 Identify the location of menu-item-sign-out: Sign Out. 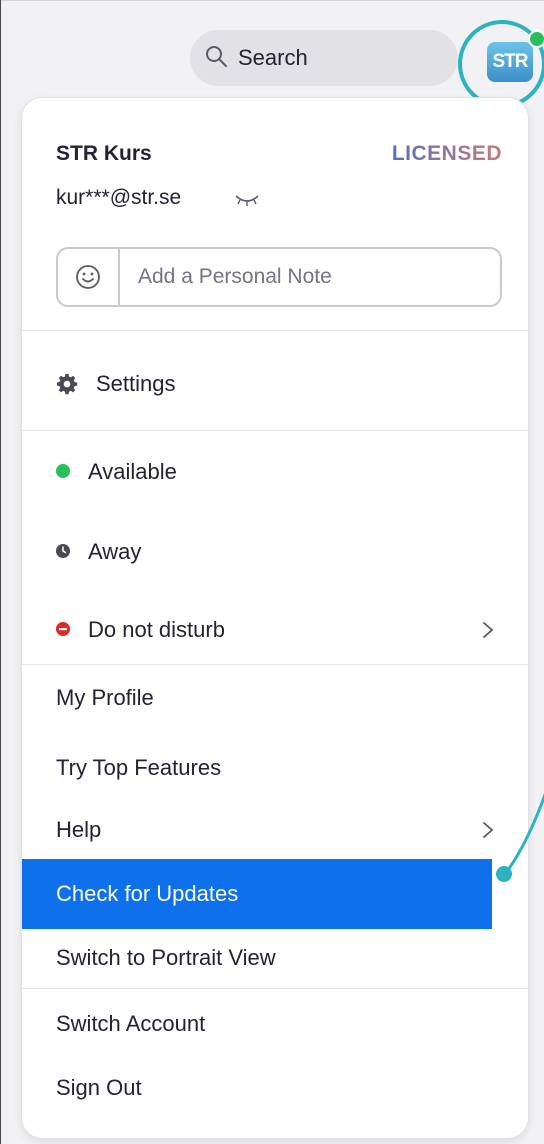
(275, 1088).